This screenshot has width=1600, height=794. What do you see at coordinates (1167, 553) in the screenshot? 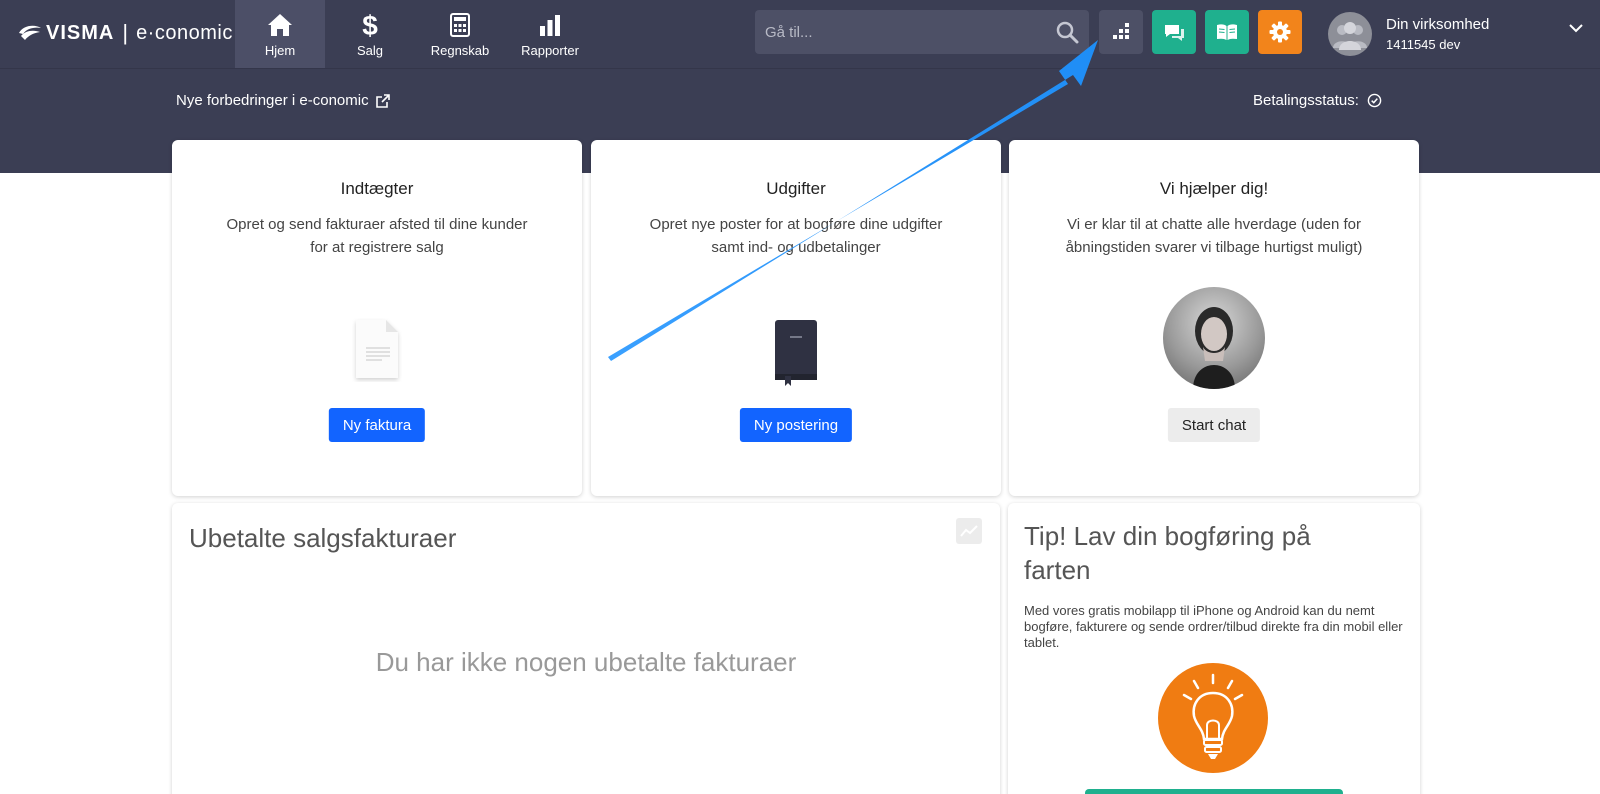
I see `tip-title: Tip! Lav din bogføring på farten` at bounding box center [1167, 553].